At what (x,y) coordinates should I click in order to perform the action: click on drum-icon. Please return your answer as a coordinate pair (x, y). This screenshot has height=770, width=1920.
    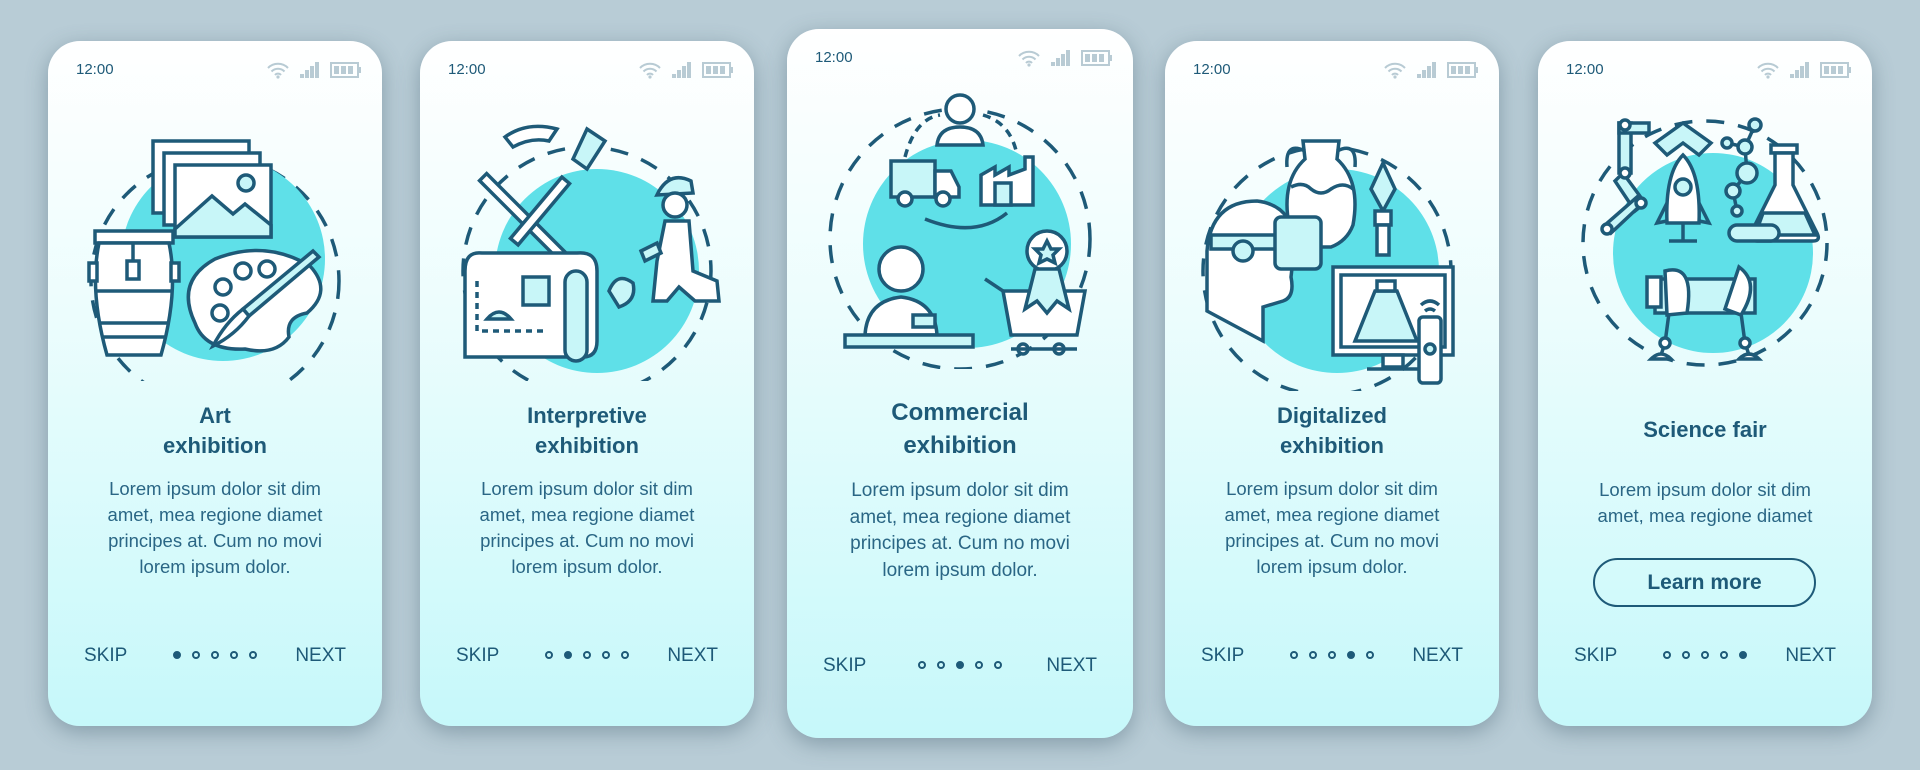
    Looking at the image, I should click on (134, 293).